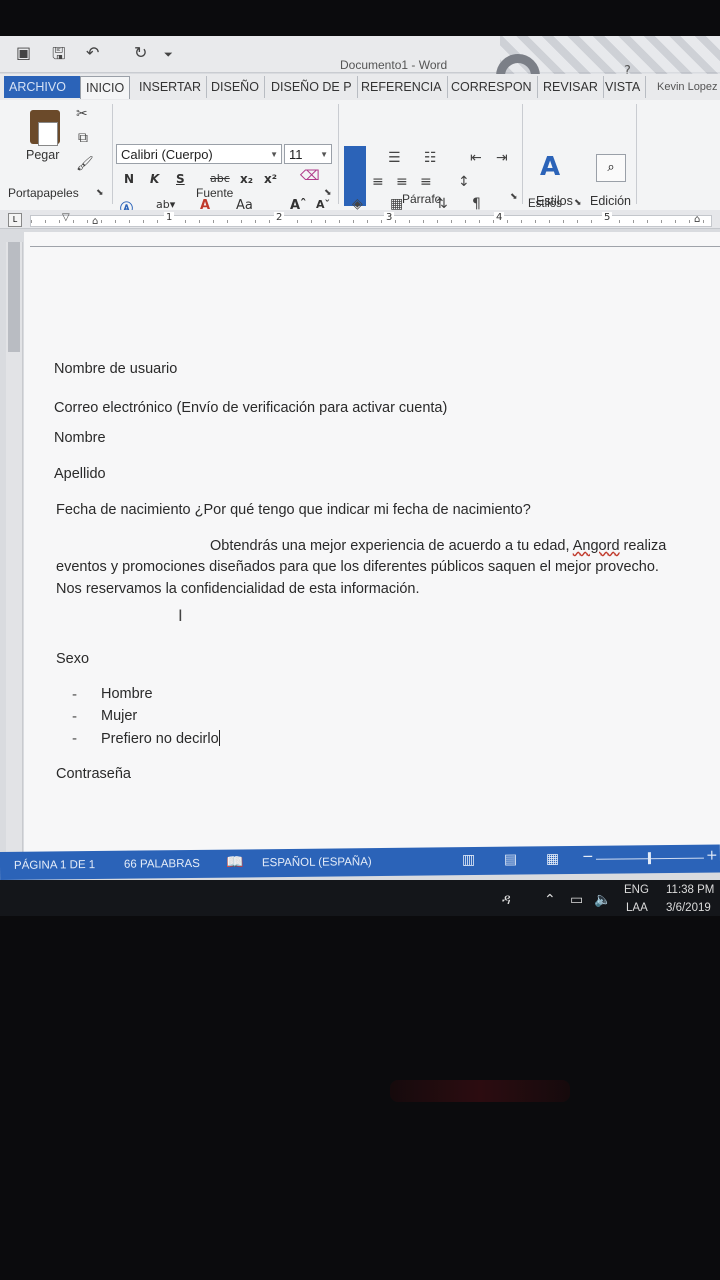 This screenshot has height=1280, width=720. Describe the element at coordinates (59, 56) in the screenshot. I see `save-icon: 🖫` at that location.